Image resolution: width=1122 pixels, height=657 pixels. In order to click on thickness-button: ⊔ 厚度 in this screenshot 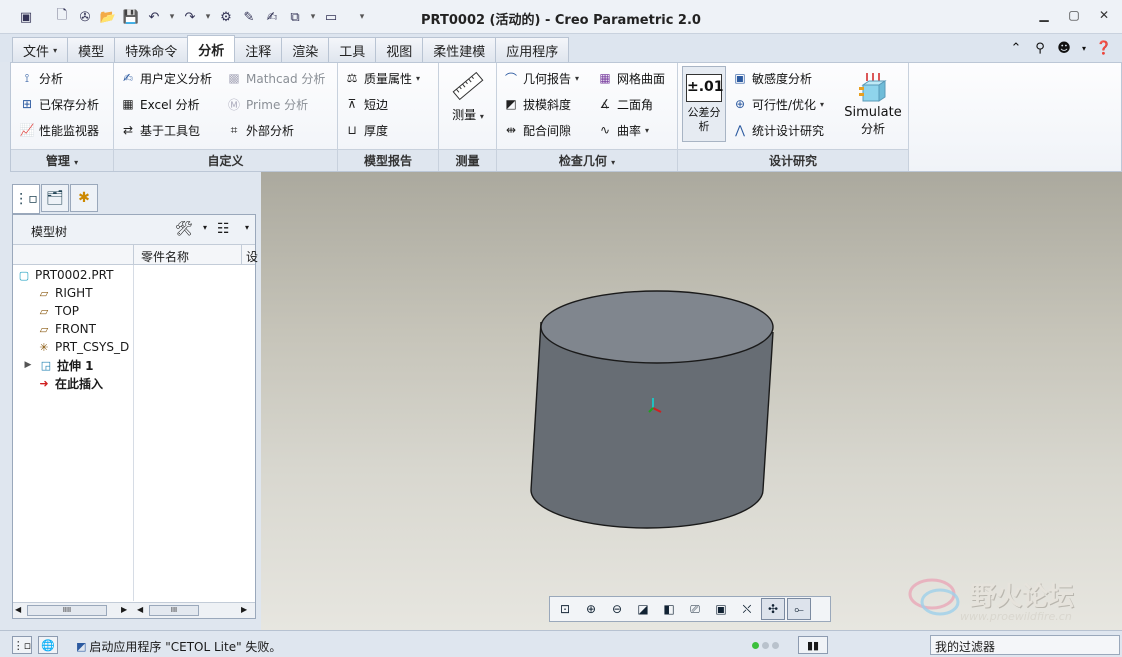, I will do `click(366, 130)`.